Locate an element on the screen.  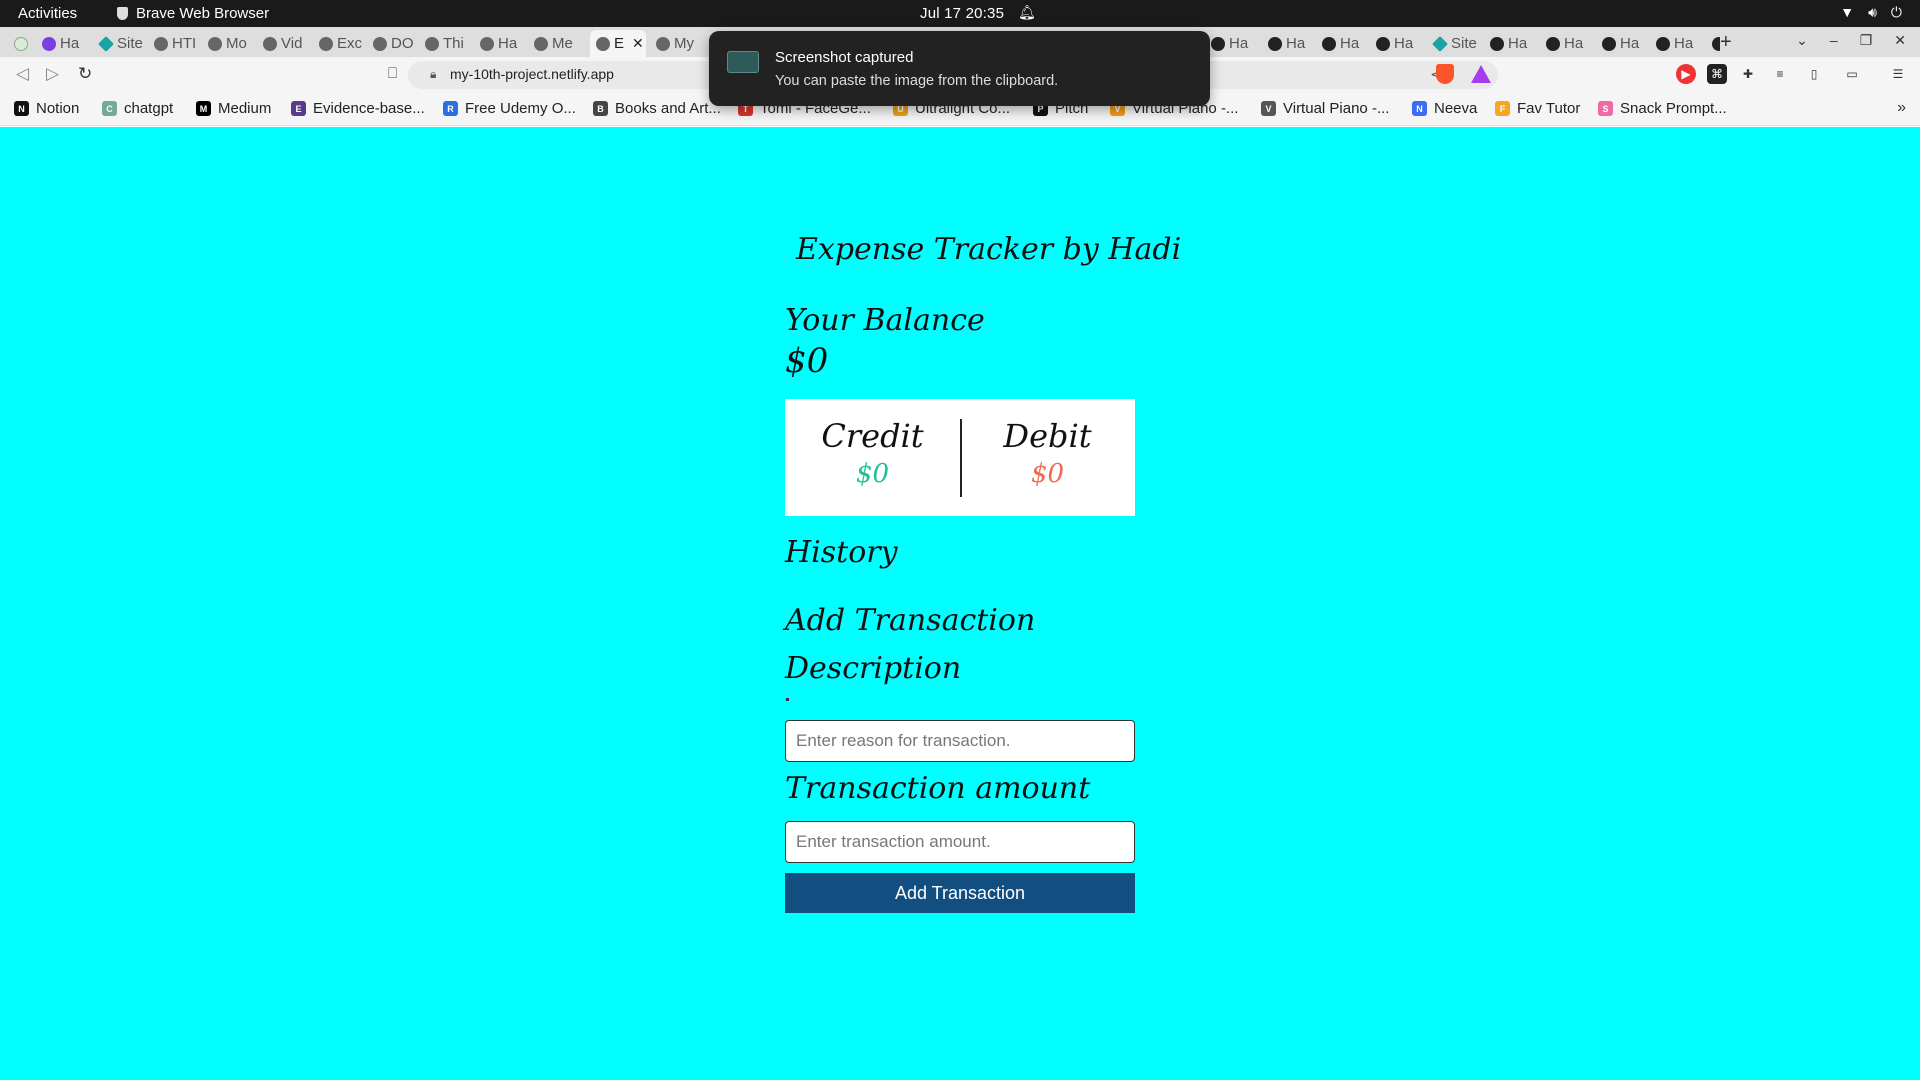
browser-tab: DO is located at coordinates (392, 43).